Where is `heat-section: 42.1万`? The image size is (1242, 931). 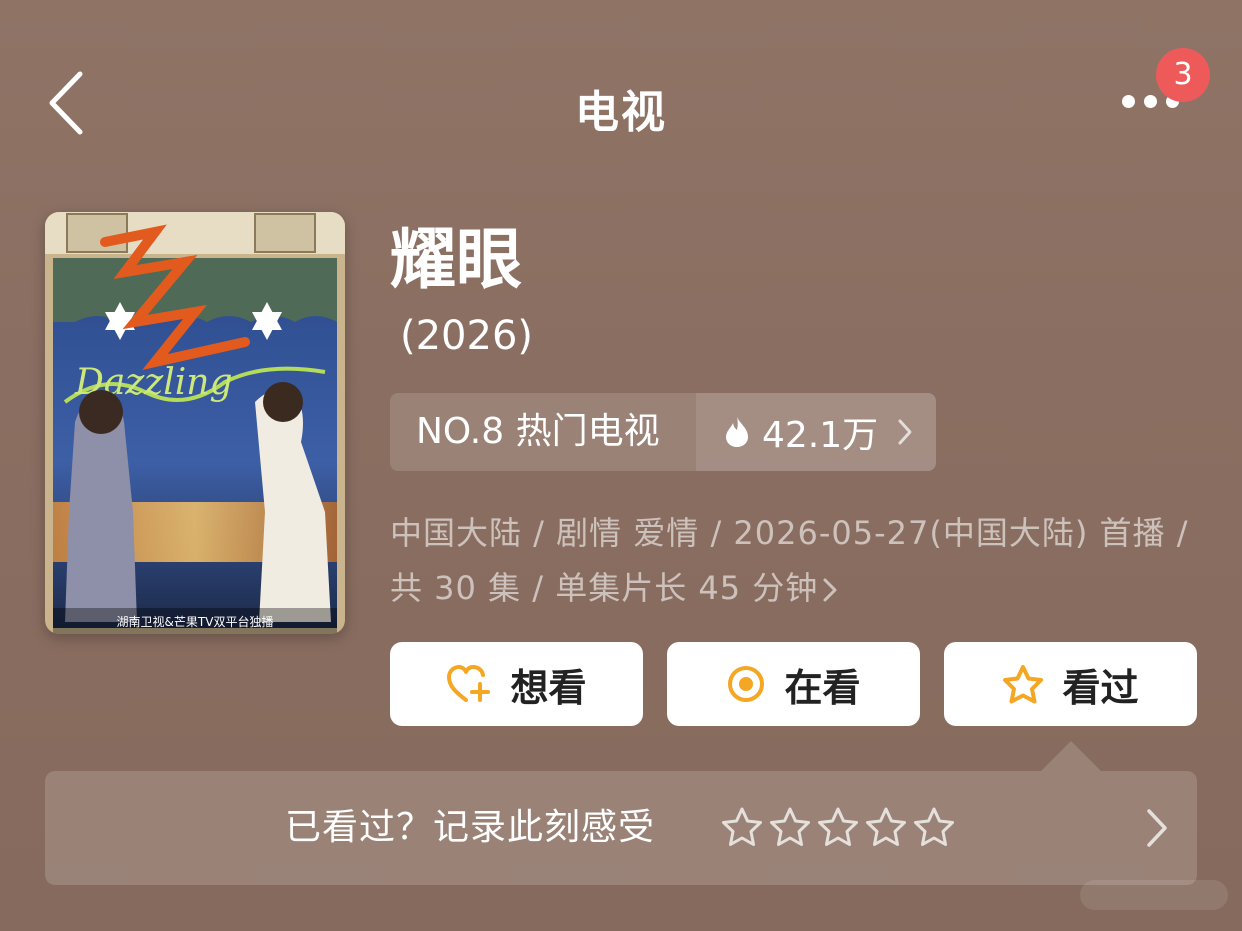 heat-section: 42.1万 is located at coordinates (816, 432).